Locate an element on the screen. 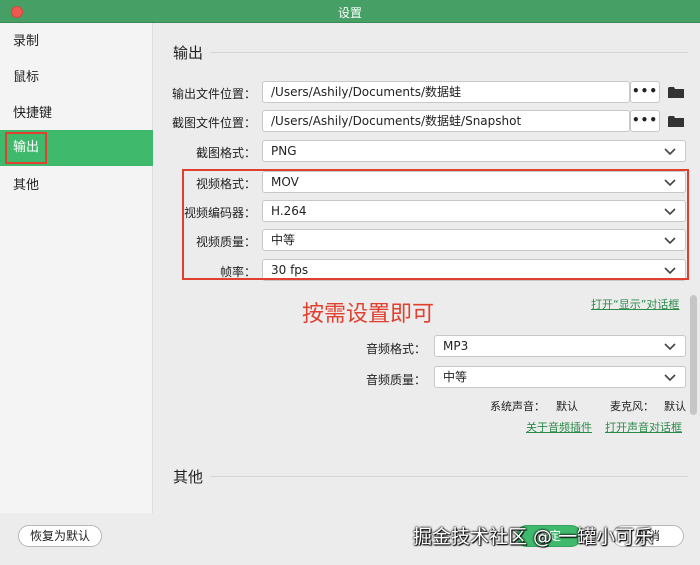 Image resolution: width=700 pixels, height=565 pixels. about-audio-plugin-link: 关于音频插件 is located at coordinates (559, 427).